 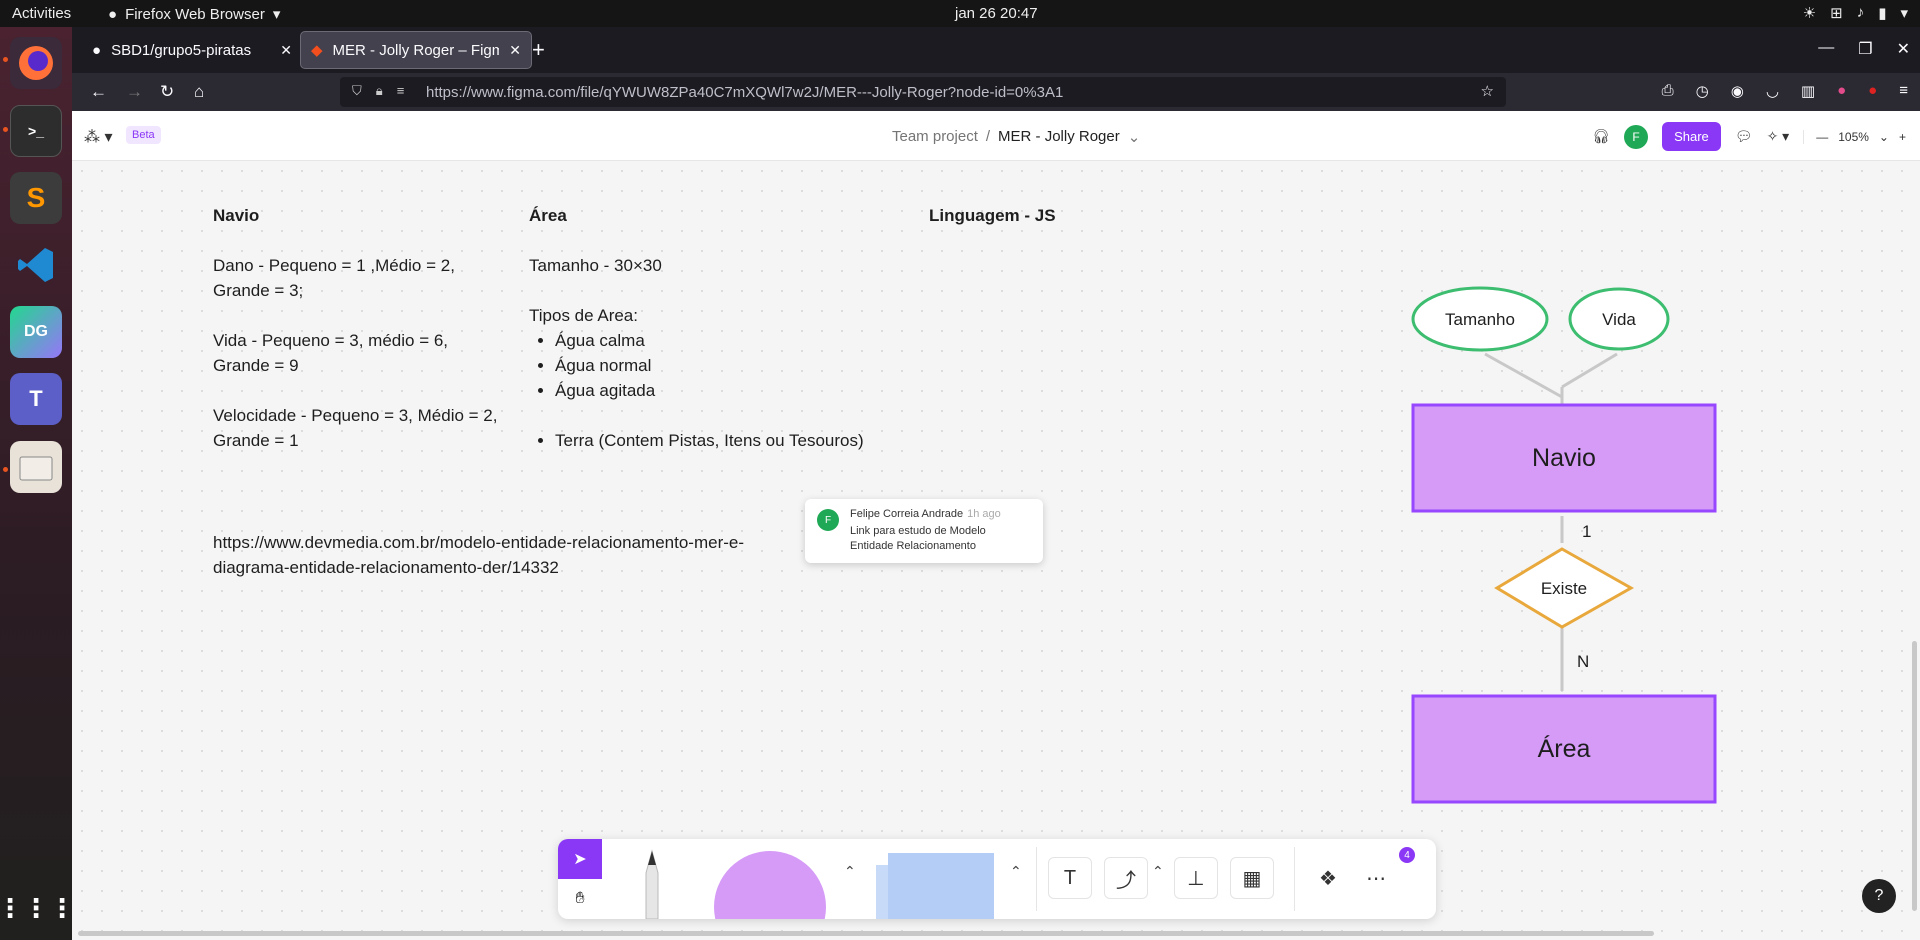 What do you see at coordinates (199, 92) in the screenshot?
I see `home-icon: ⌂` at bounding box center [199, 92].